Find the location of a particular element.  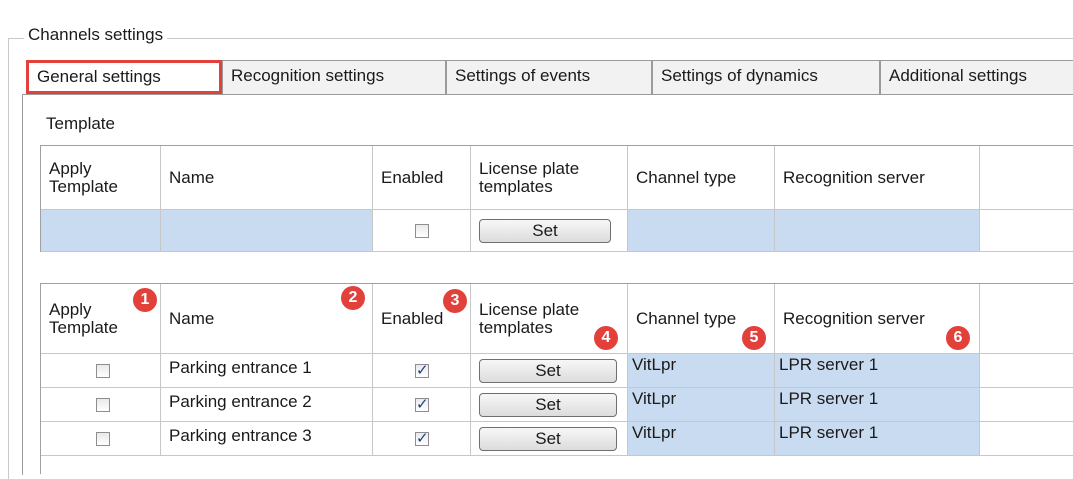

template-section-label: Template is located at coordinates (80, 123).